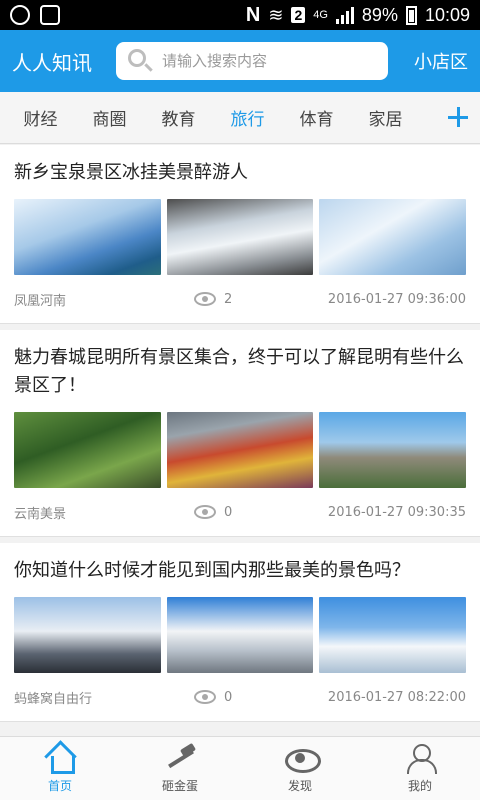 Image resolution: width=480 pixels, height=800 pixels. What do you see at coordinates (40, 301) in the screenshot?
I see `article-source: 凤凰河南` at bounding box center [40, 301].